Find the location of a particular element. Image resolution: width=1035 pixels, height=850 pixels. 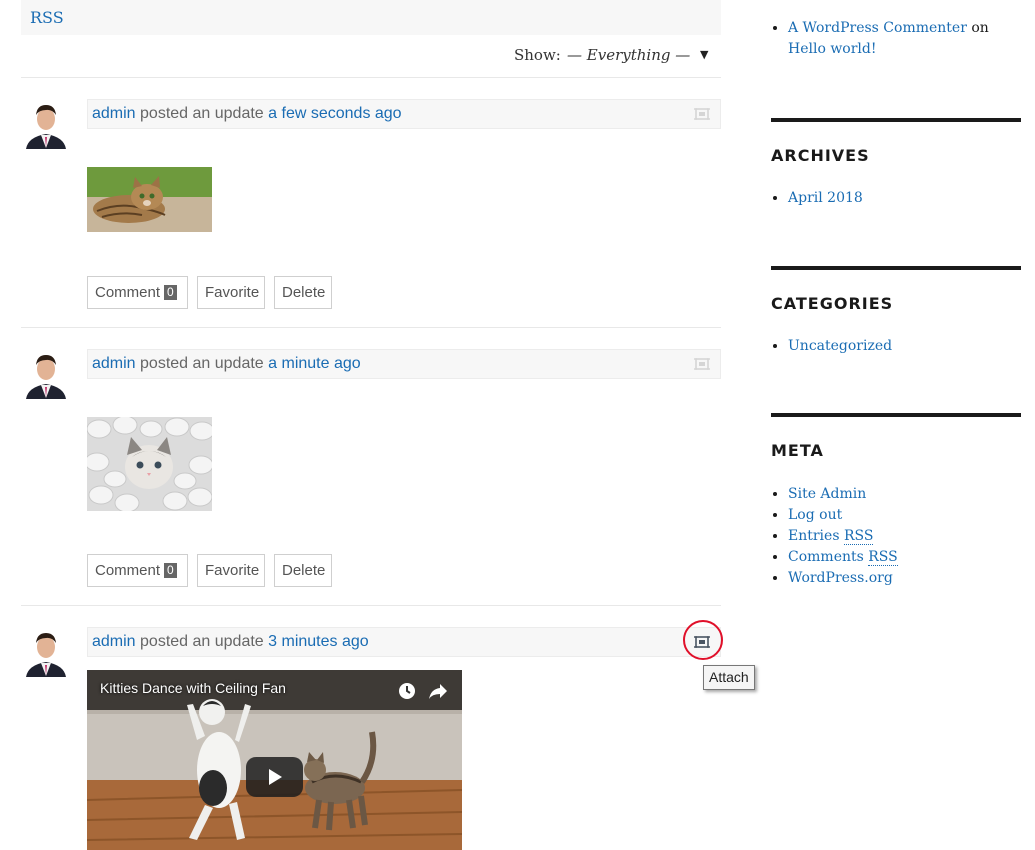

meta-item: Log out is located at coordinates (903, 515).